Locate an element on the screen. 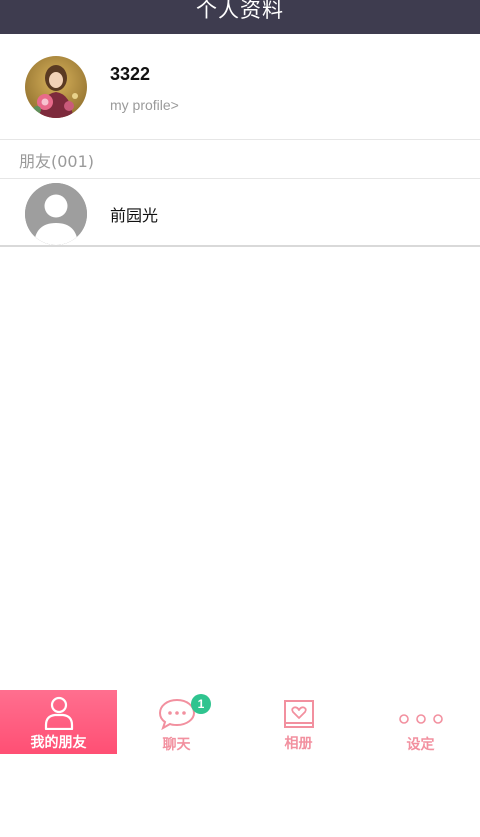 The image size is (480, 837). tab-my-friends-label: 我的朋友 is located at coordinates (58, 743).